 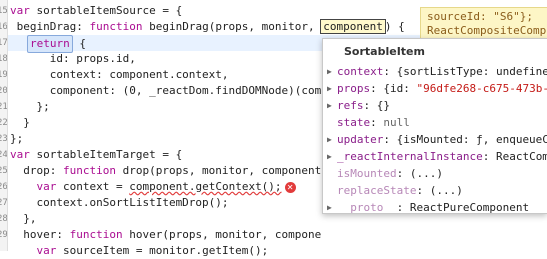 I want to click on code-text: ) {, so click(x=395, y=26).